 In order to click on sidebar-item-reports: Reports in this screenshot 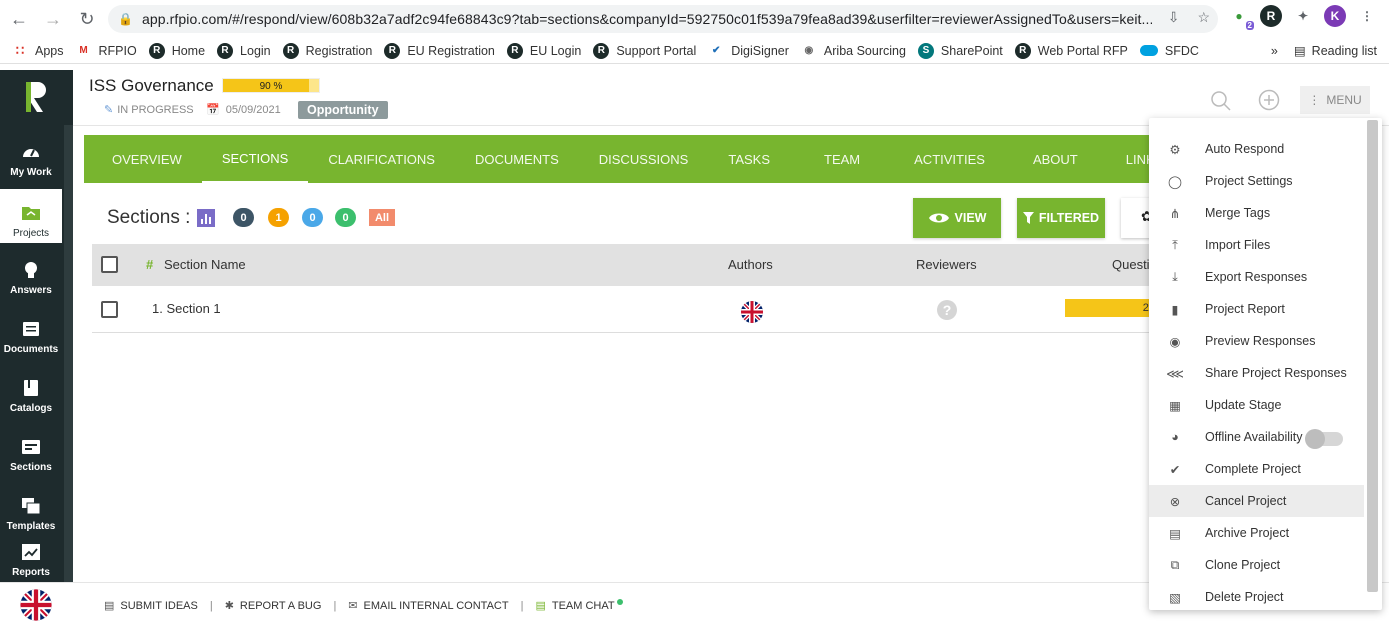, I will do `click(31, 561)`.